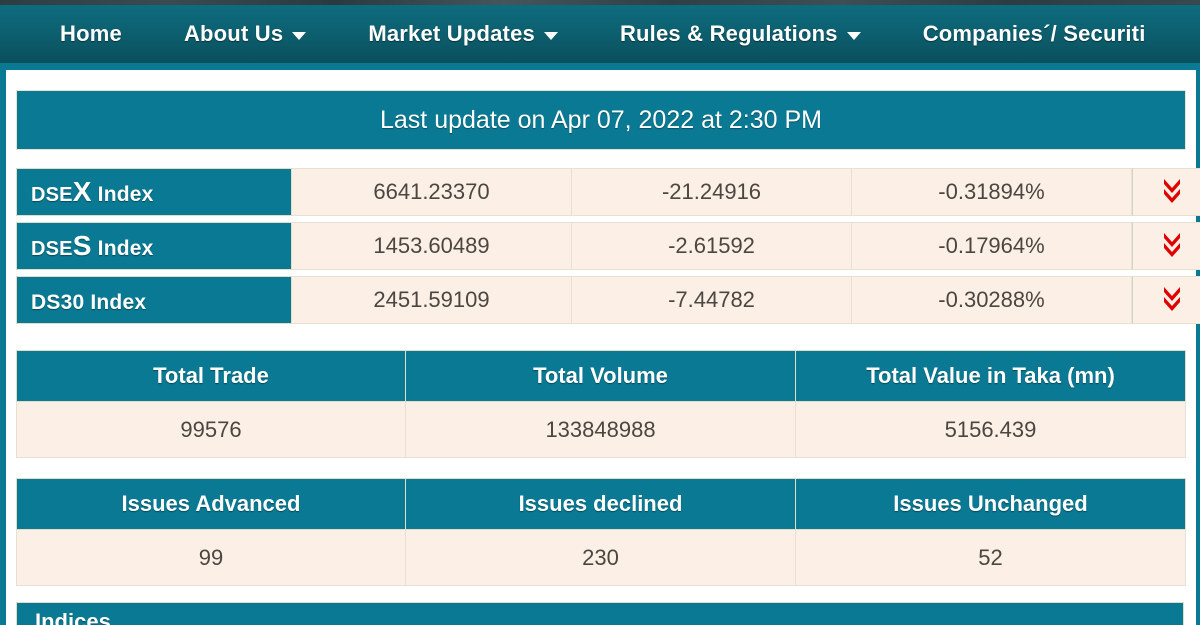 This screenshot has width=1200, height=625. I want to click on indices-panel-header: Indices, so click(600, 613).